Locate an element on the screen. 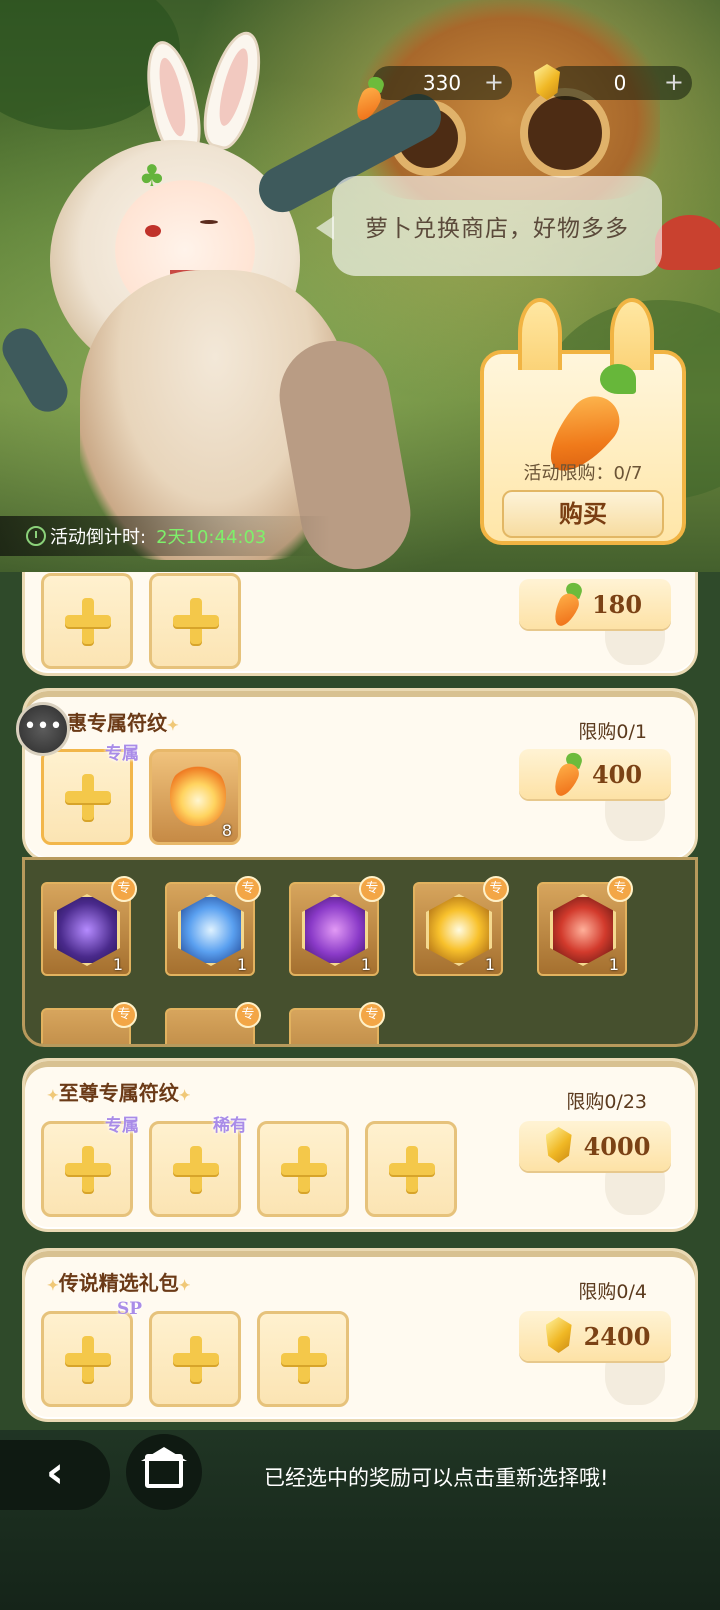  price-button: 2400 is located at coordinates (595, 1336).